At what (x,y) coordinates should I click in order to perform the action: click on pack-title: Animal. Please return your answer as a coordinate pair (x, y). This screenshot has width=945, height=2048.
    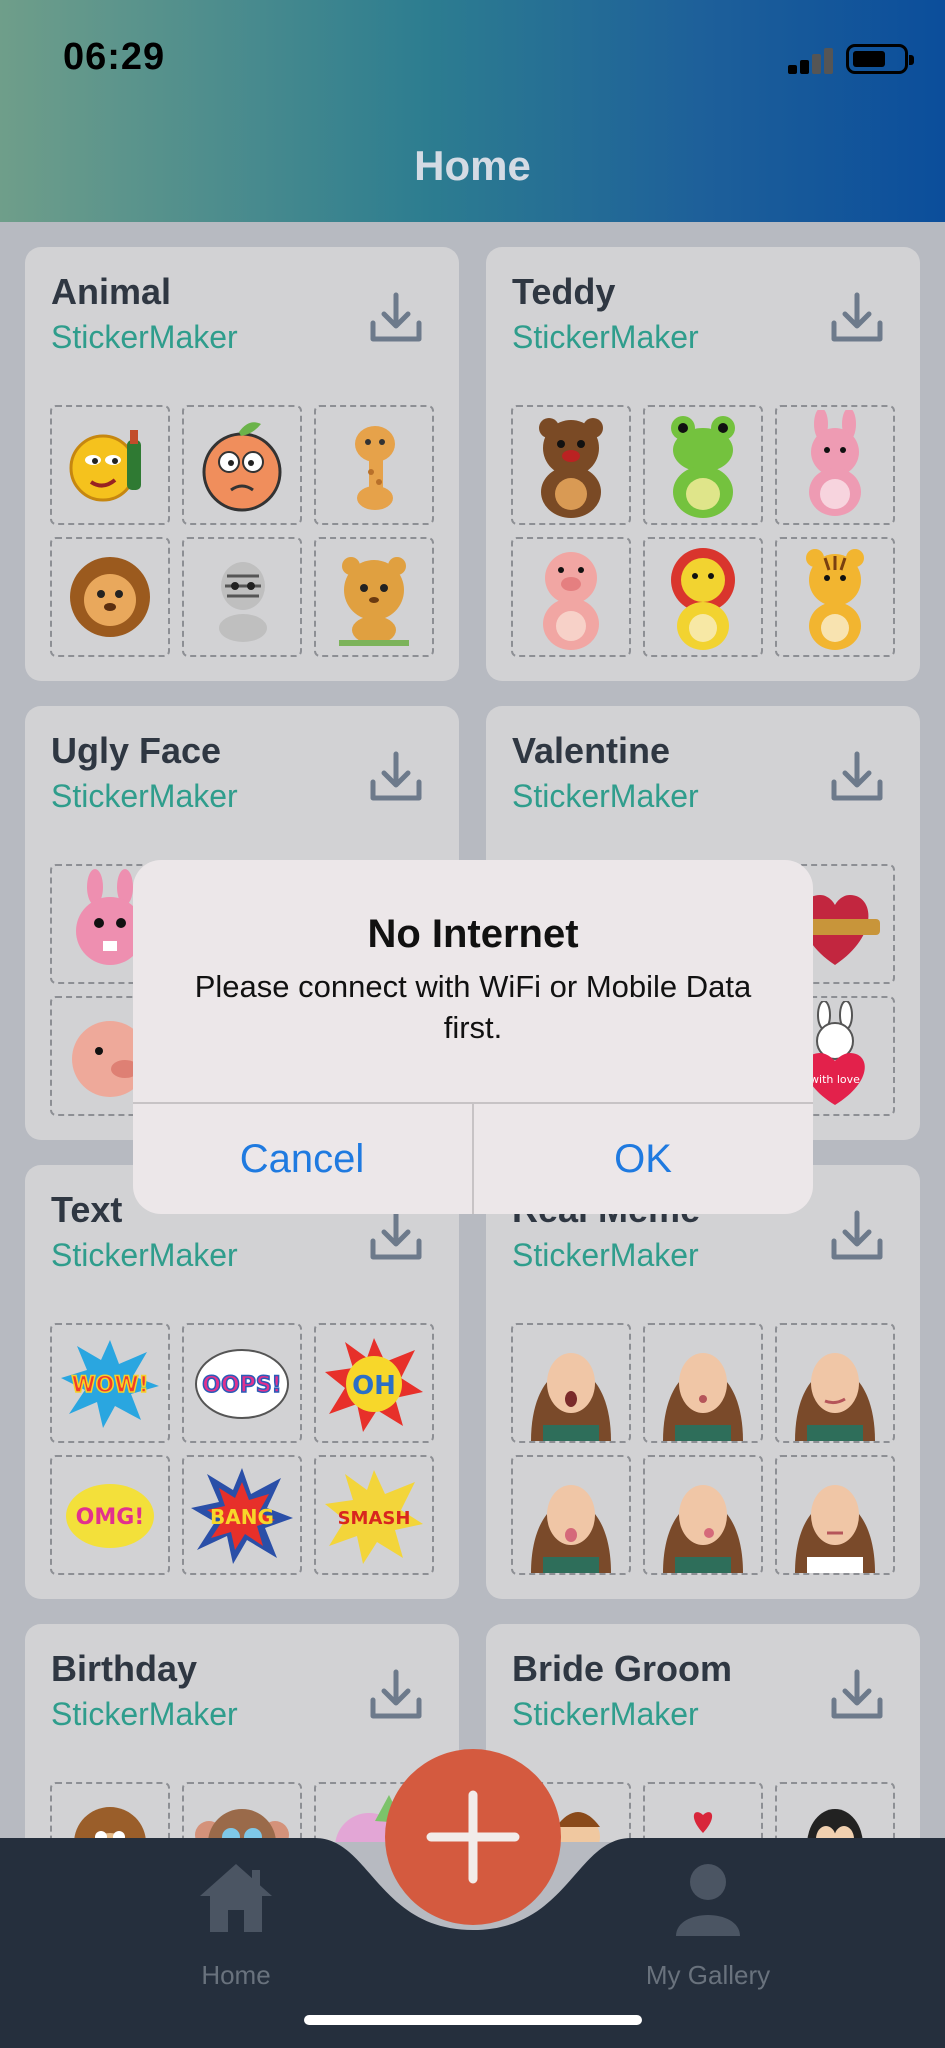
    Looking at the image, I should click on (111, 291).